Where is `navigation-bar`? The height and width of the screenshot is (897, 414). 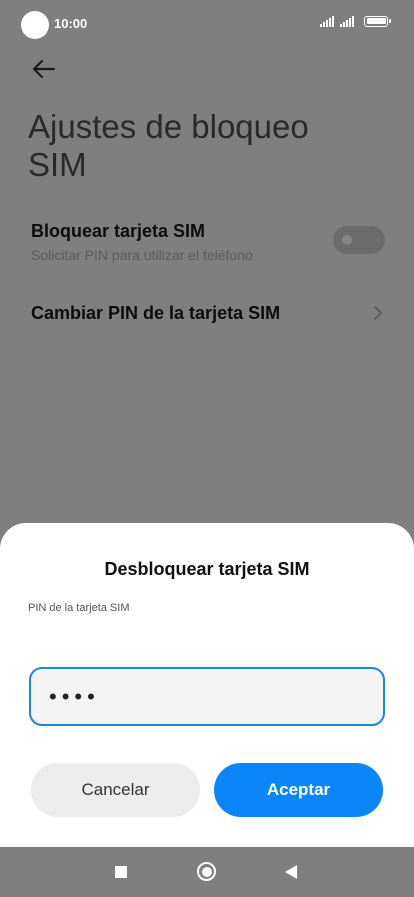 navigation-bar is located at coordinates (207, 872).